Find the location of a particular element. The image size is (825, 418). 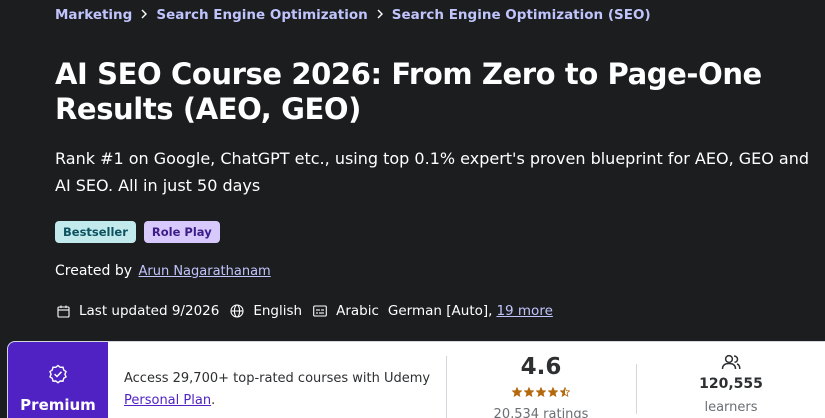

learners-count: 120,555 is located at coordinates (731, 384).